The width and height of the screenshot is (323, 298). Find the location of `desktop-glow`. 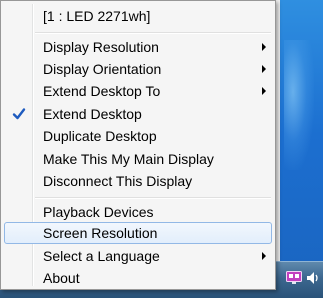

desktop-glow is located at coordinates (299, 105).